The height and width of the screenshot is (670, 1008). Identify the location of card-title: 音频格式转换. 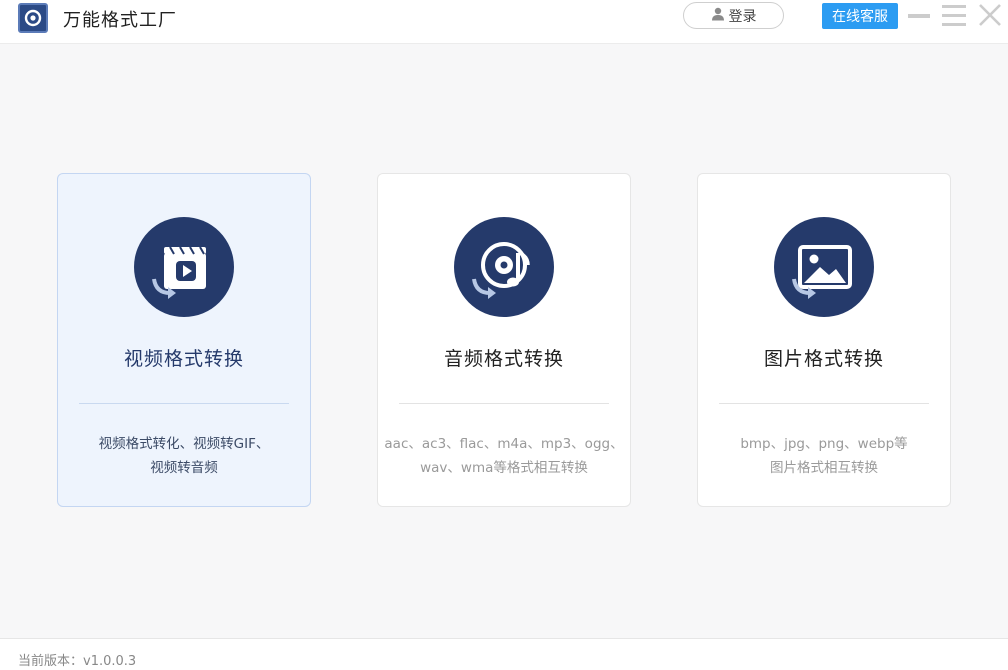
(503, 359).